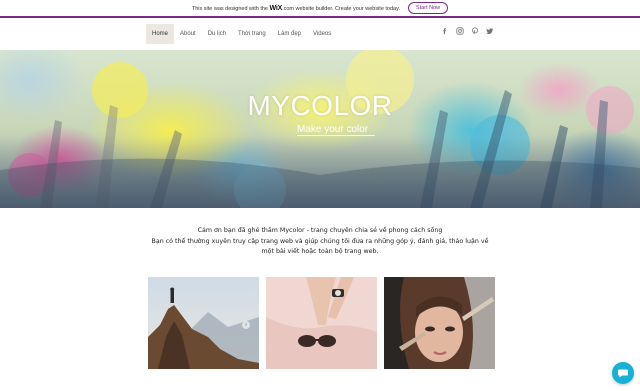 This screenshot has width=640, height=391. I want to click on nav-item-videos: Videos, so click(322, 34).